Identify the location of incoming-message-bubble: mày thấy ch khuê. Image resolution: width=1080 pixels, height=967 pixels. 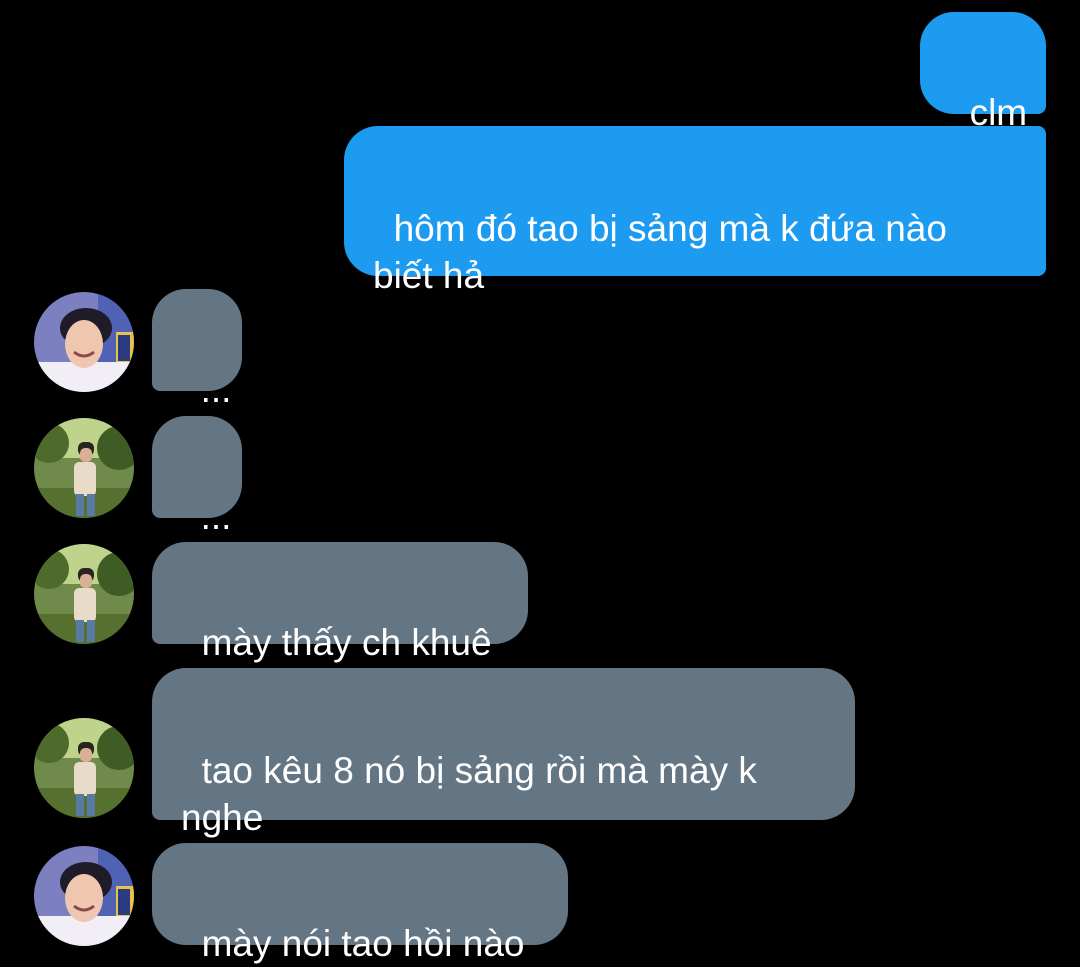
(340, 602).